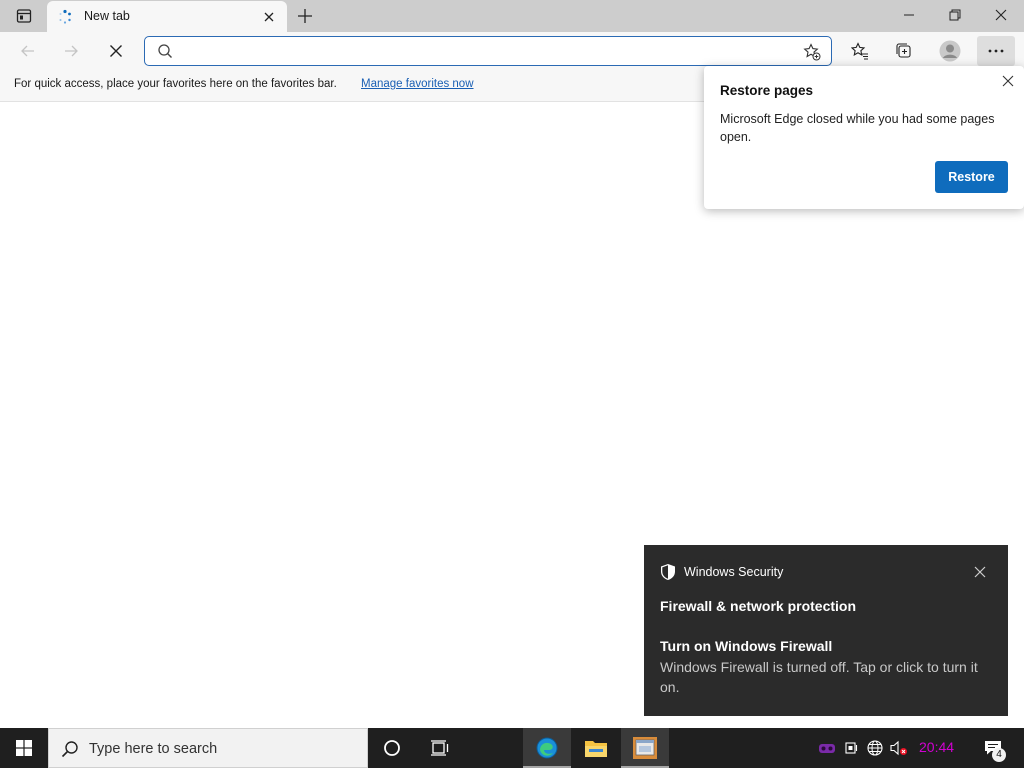  What do you see at coordinates (512, 16) in the screenshot?
I see `title-bar: New tab` at bounding box center [512, 16].